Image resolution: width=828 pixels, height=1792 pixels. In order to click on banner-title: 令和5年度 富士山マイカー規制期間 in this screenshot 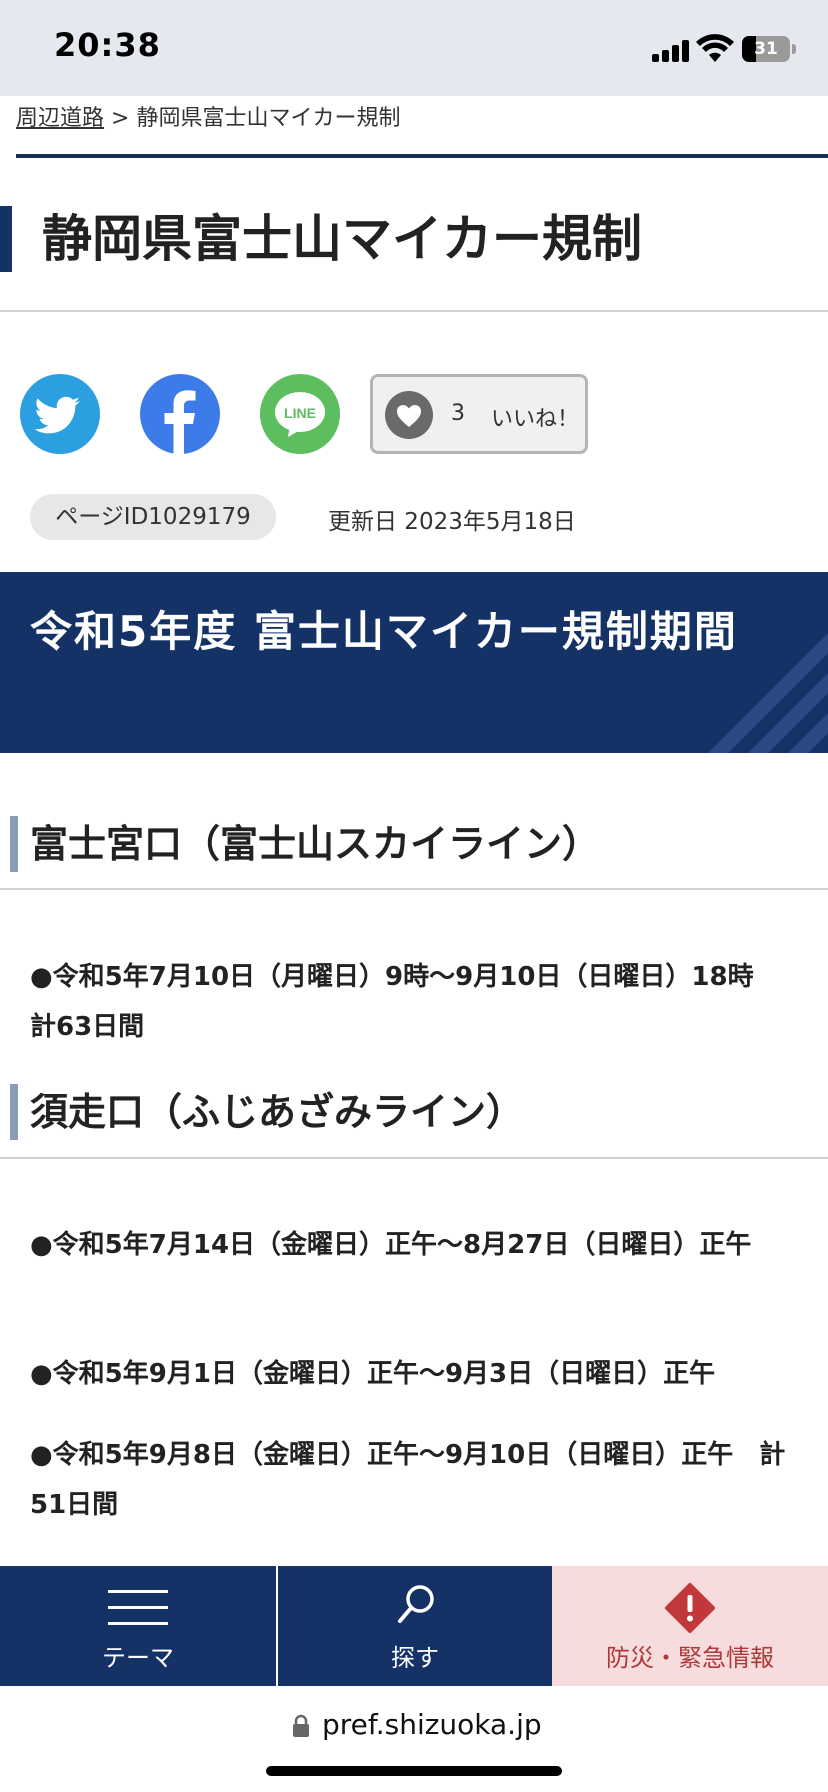, I will do `click(384, 631)`.